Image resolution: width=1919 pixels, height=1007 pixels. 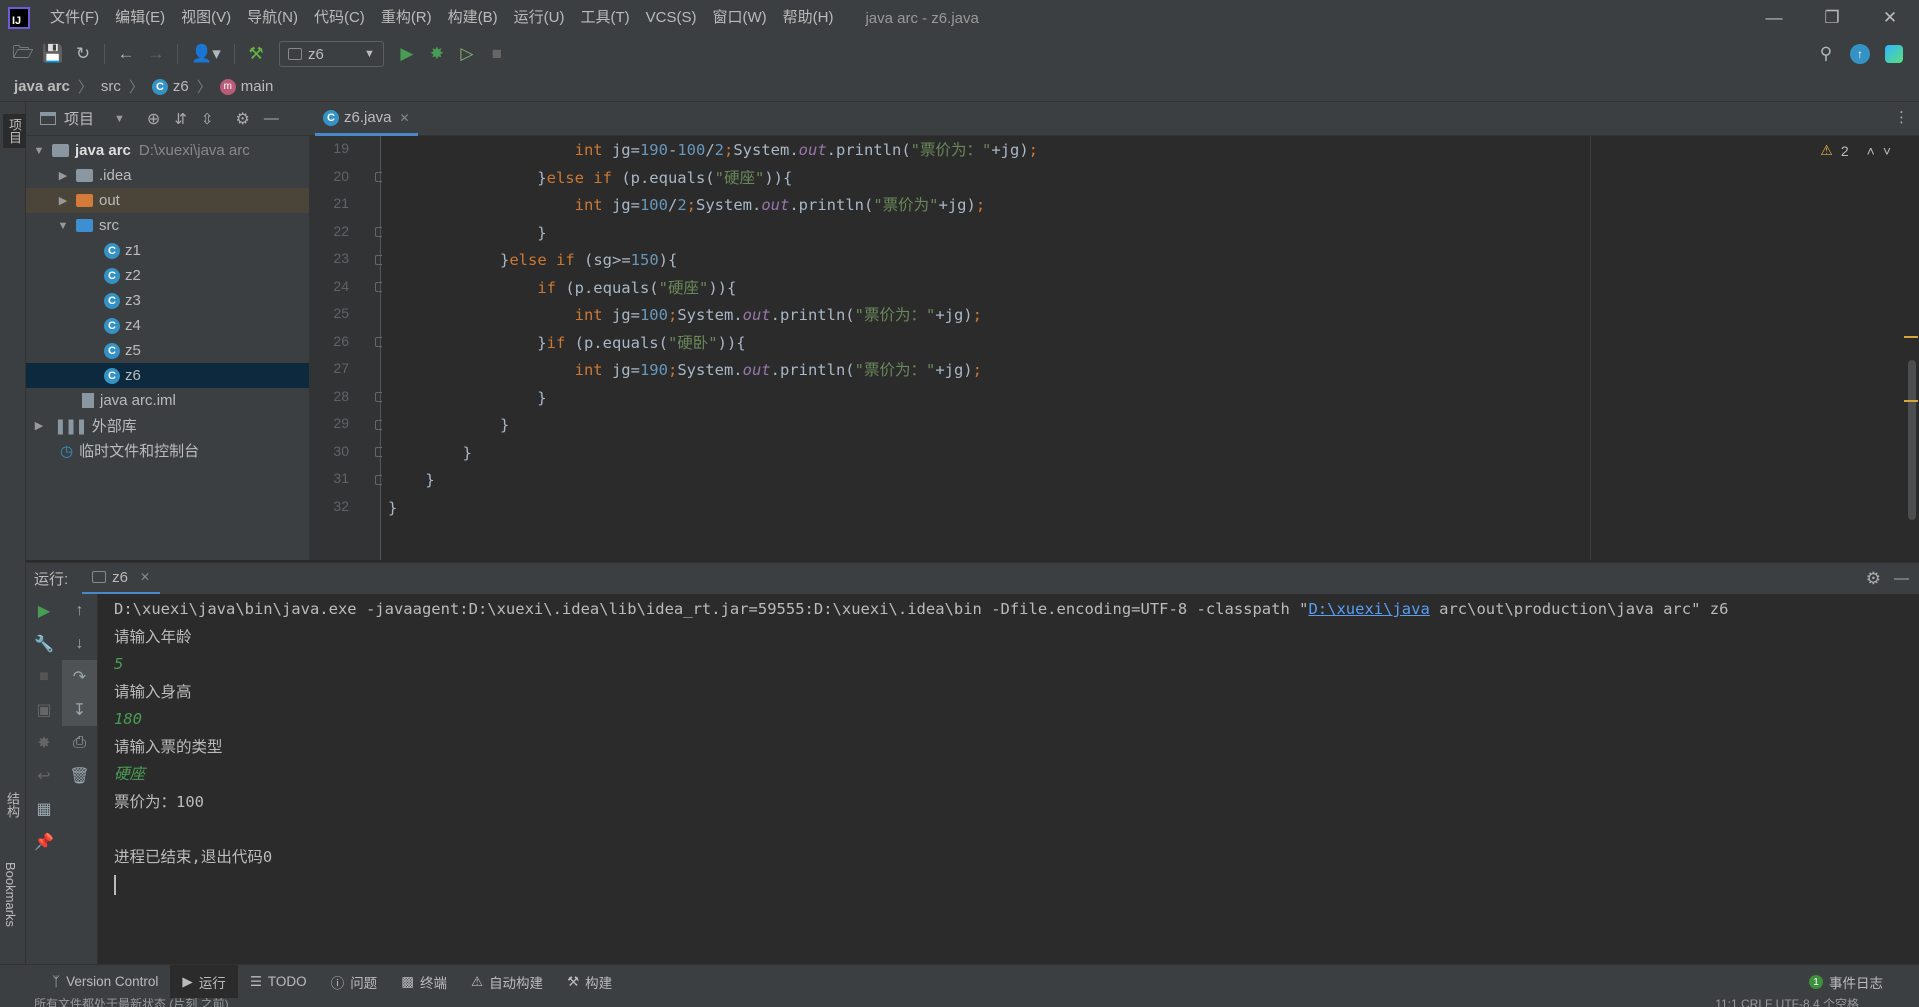 What do you see at coordinates (278, 982) in the screenshot?
I see `todo-tool: ☰ TODO` at bounding box center [278, 982].